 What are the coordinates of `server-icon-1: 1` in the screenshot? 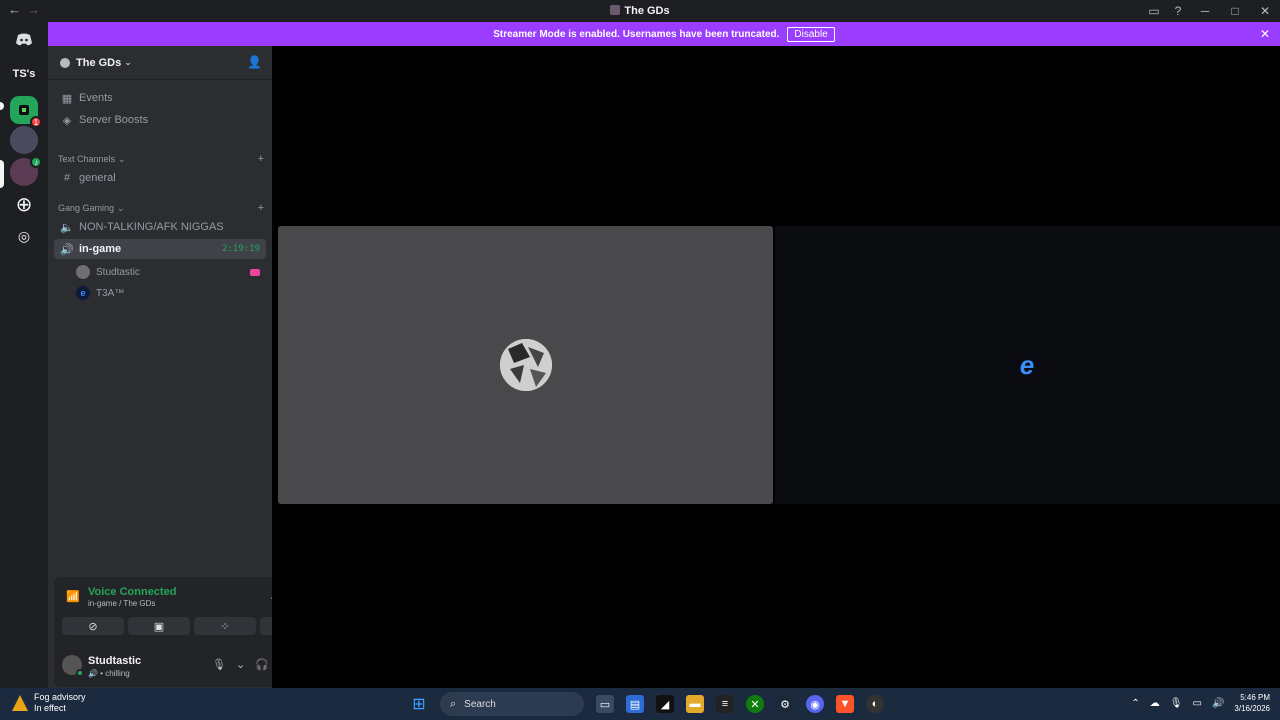 It's located at (26, 112).